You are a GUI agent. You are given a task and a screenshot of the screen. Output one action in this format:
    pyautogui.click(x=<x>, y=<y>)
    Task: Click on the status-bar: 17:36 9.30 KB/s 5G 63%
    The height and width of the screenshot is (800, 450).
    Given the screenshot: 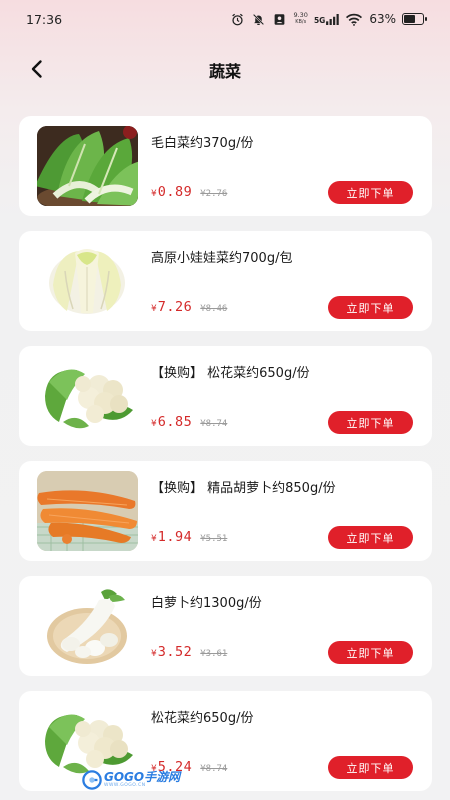 What is the action you would take?
    pyautogui.click(x=225, y=19)
    